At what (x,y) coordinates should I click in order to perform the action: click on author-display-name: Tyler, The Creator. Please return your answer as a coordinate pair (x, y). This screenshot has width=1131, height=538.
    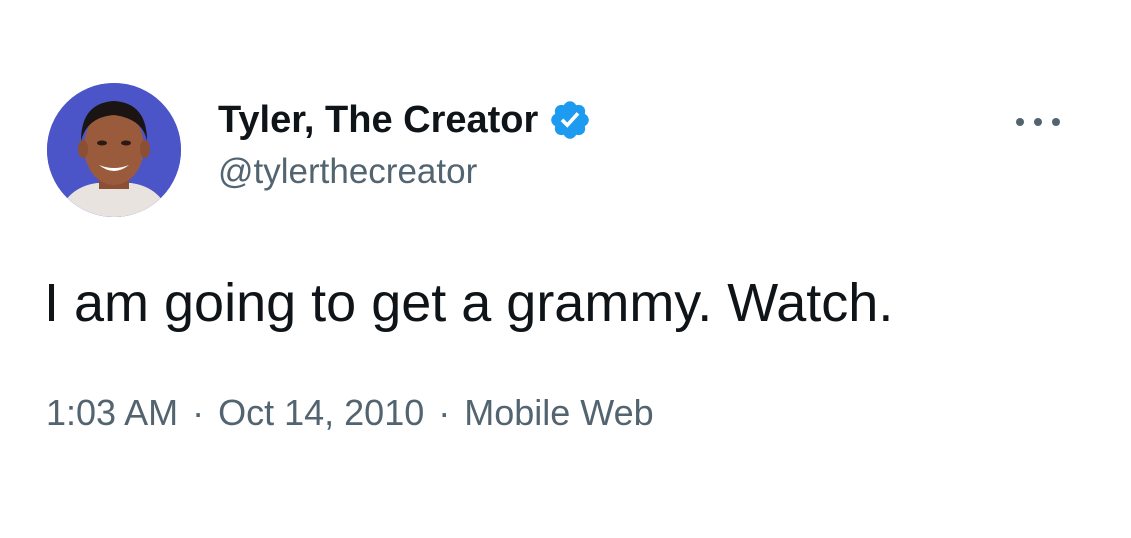
    Looking at the image, I should click on (378, 120).